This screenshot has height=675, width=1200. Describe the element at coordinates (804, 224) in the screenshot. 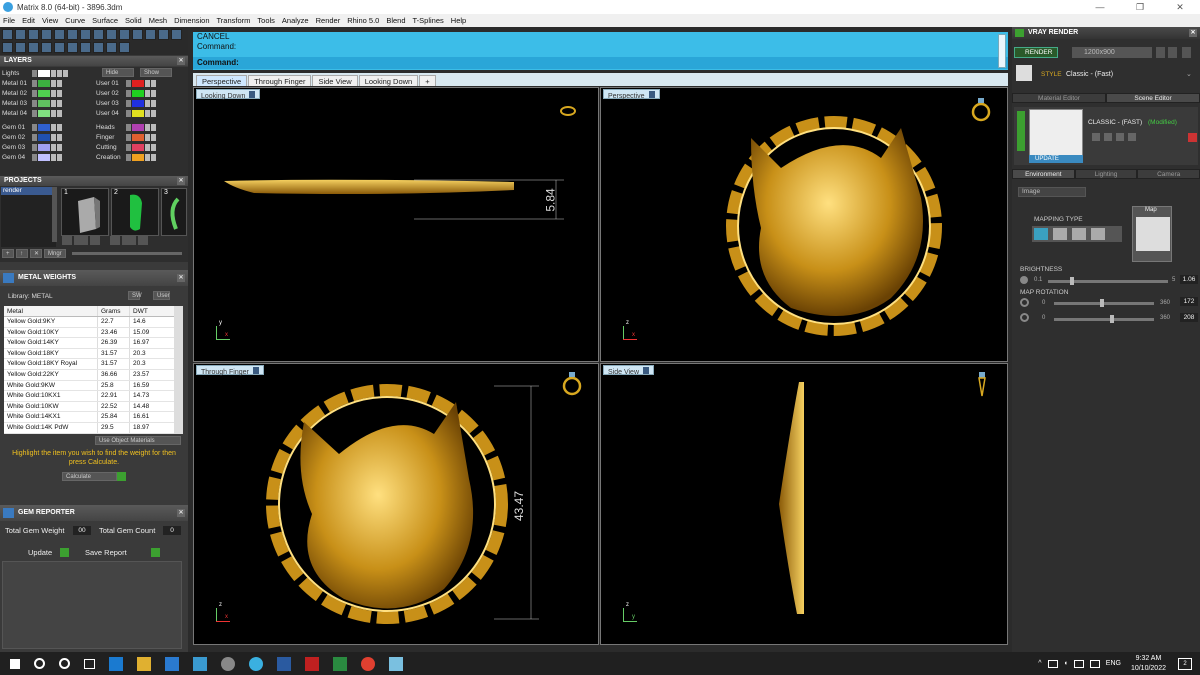

I see `viewport-perspective: Perspective z x` at that location.